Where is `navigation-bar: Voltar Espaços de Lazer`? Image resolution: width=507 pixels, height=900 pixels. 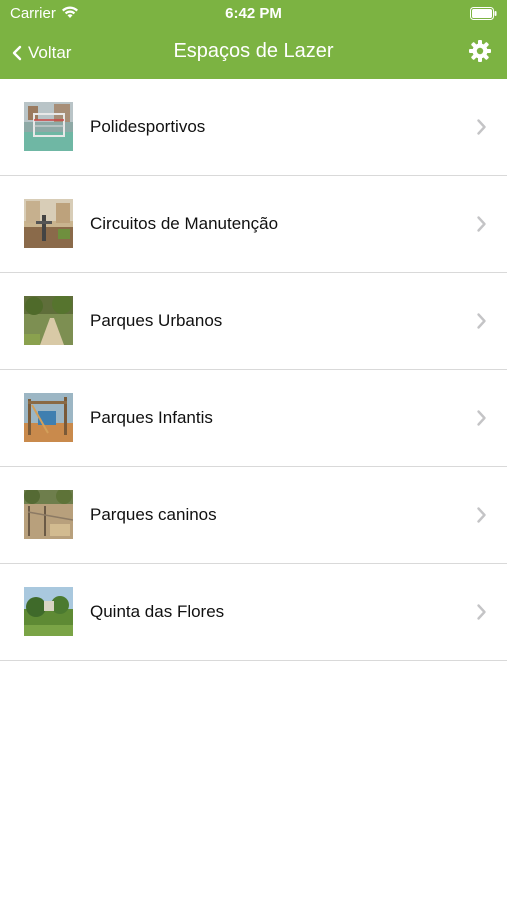
navigation-bar: Voltar Espaços de Lazer is located at coordinates (253, 53).